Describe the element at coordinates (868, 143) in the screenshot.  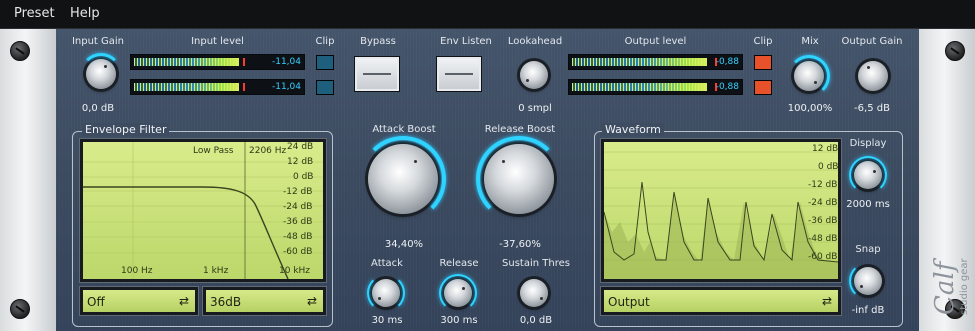
I see `display-label: Display` at that location.